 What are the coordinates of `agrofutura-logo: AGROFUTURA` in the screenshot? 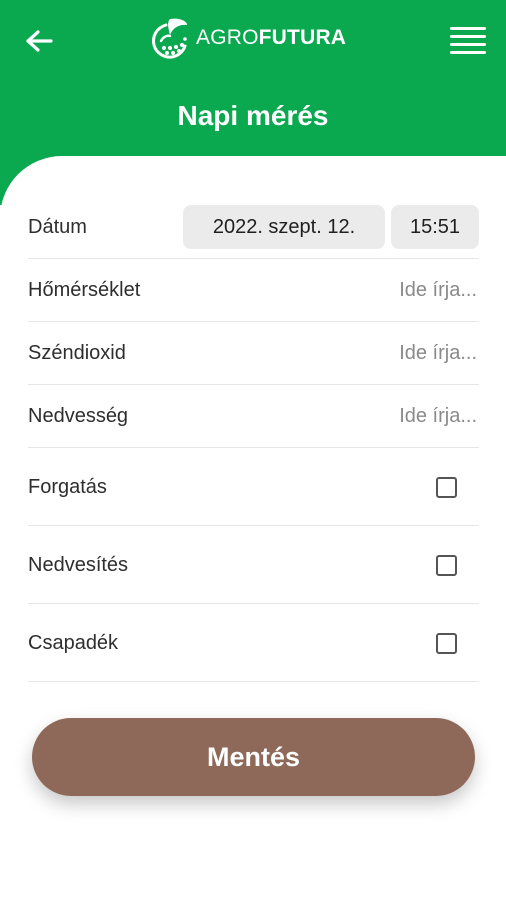 It's located at (247, 38).